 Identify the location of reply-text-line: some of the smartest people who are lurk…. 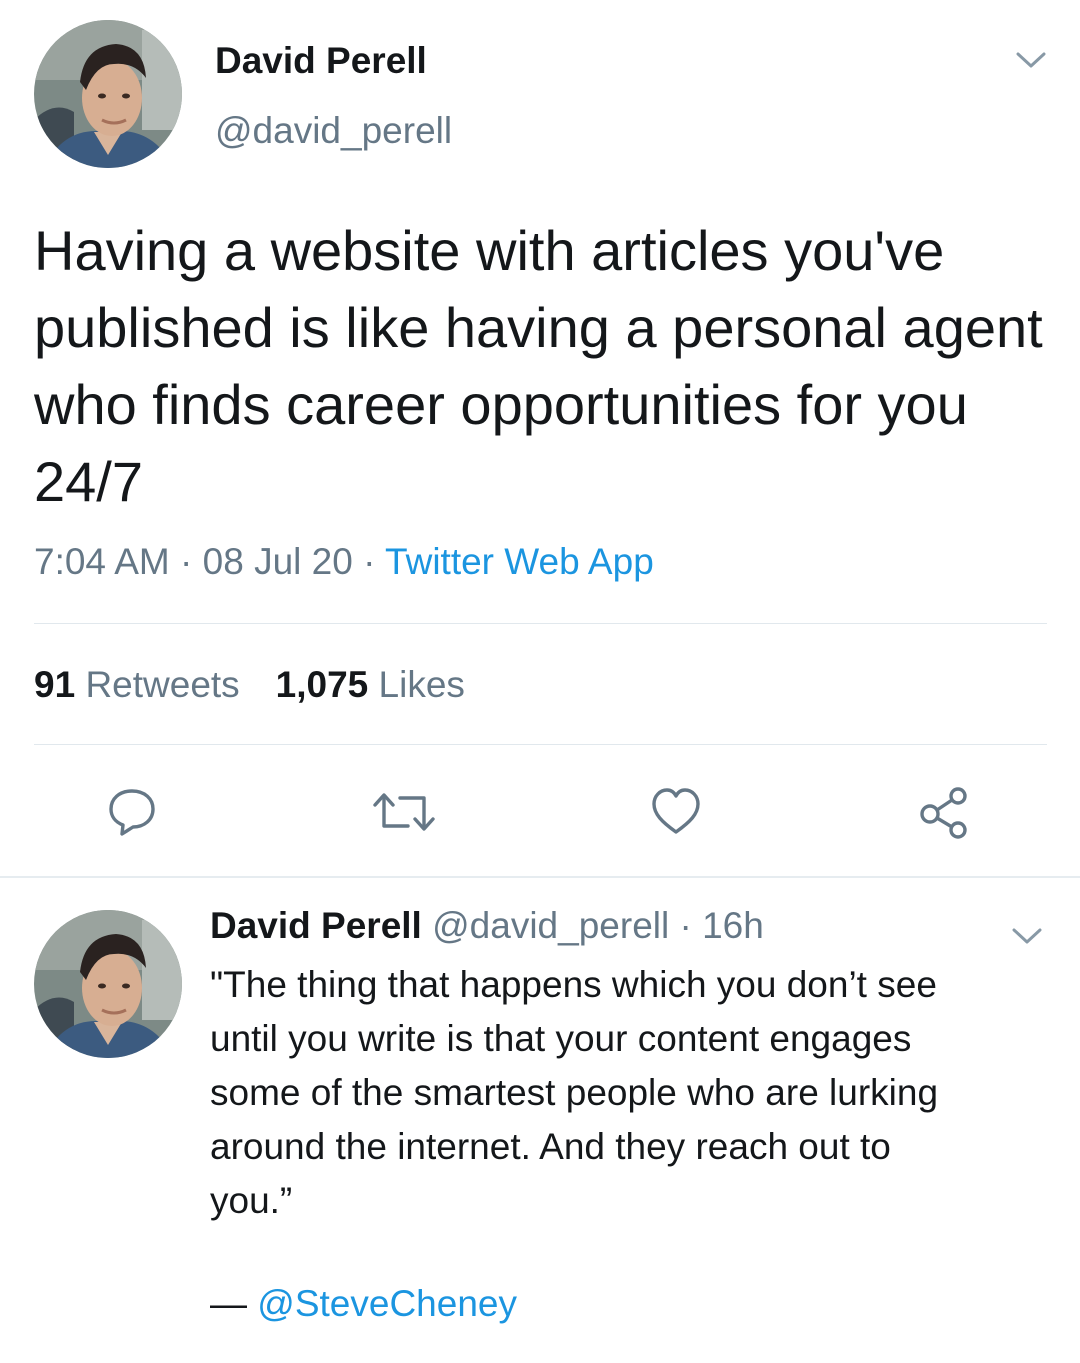
(574, 1092).